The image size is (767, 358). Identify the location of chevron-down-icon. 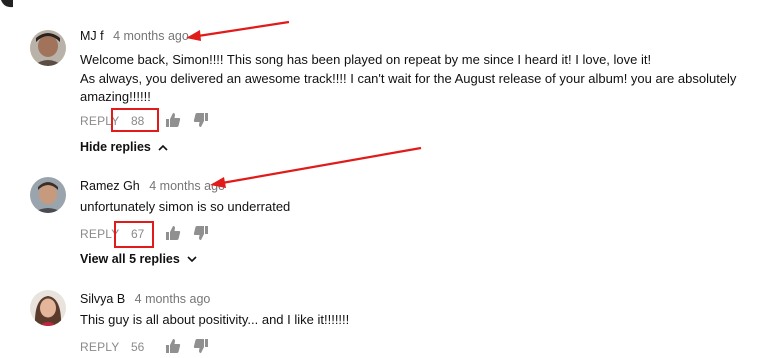
(192, 259).